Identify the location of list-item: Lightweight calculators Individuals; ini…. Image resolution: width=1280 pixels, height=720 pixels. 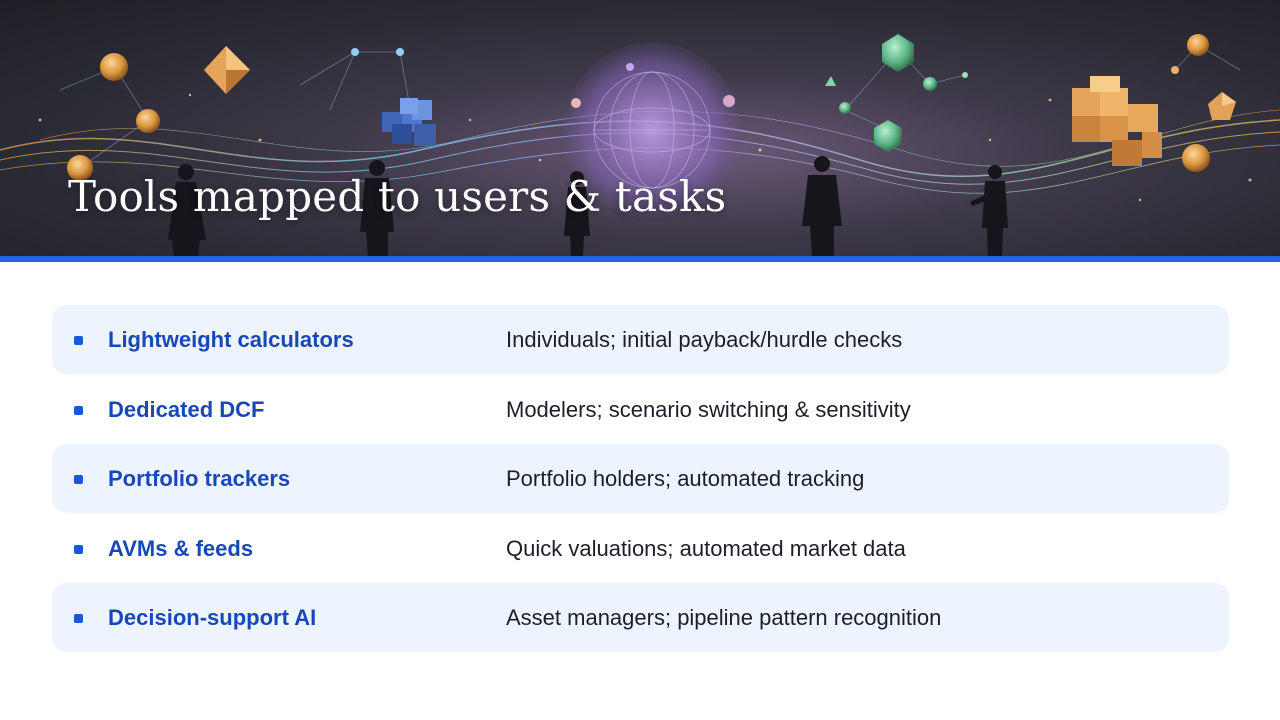
(640, 339).